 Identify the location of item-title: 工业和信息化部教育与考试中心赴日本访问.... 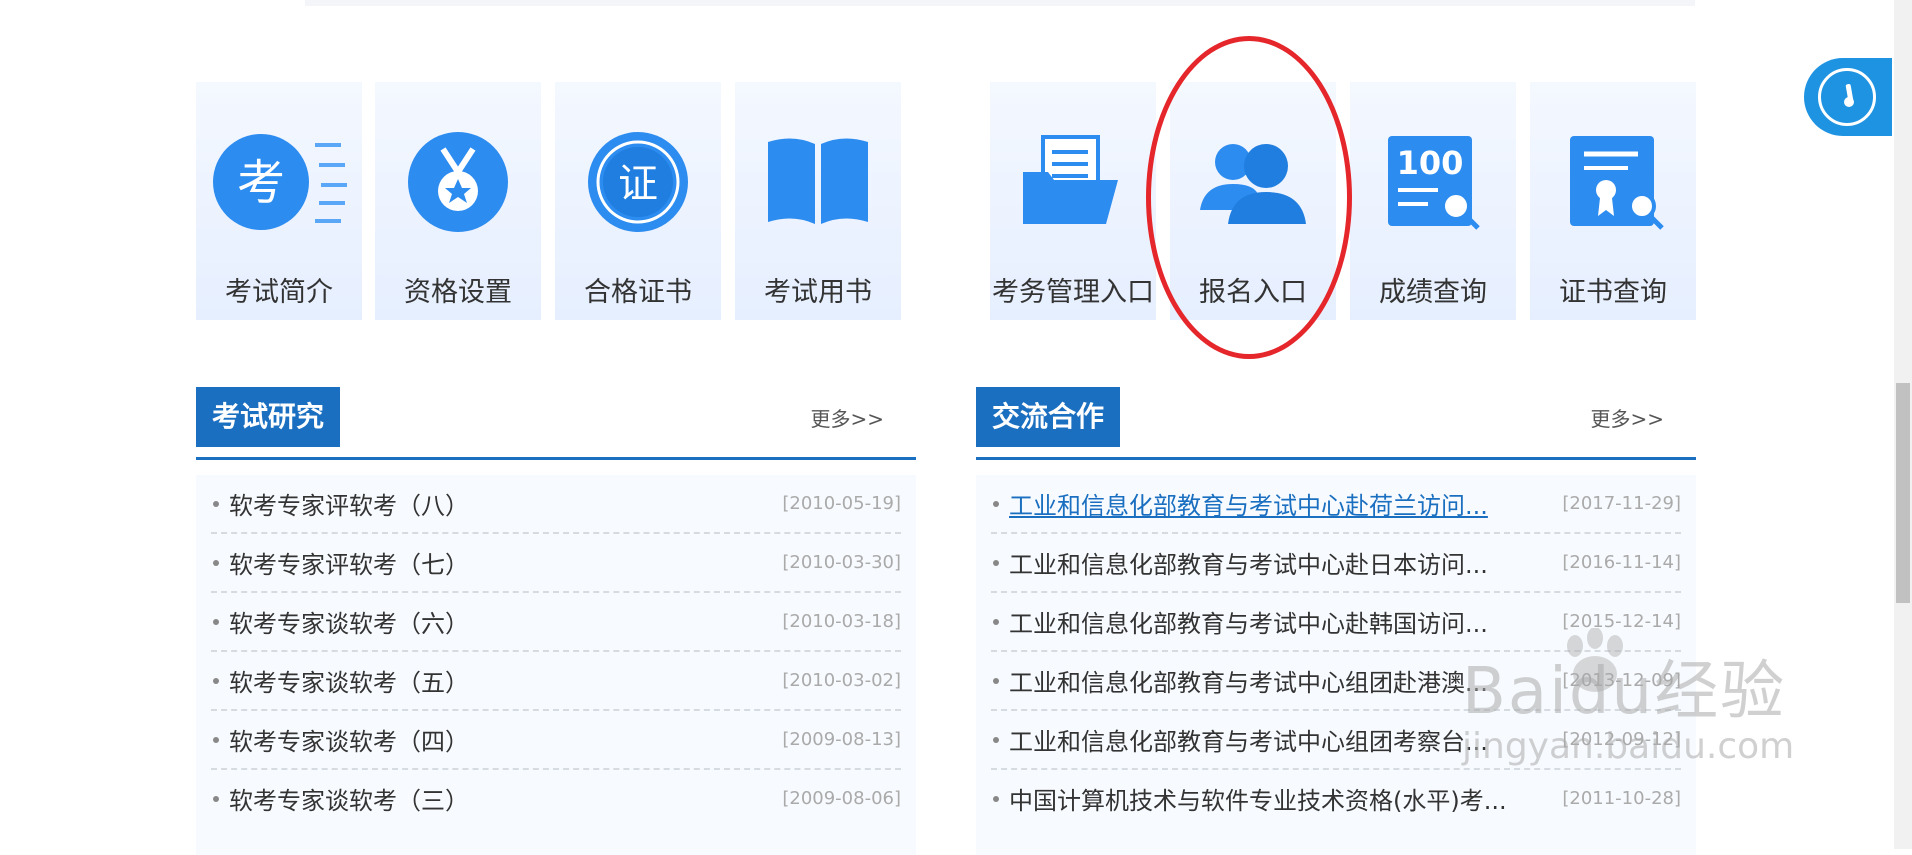
(1248, 562).